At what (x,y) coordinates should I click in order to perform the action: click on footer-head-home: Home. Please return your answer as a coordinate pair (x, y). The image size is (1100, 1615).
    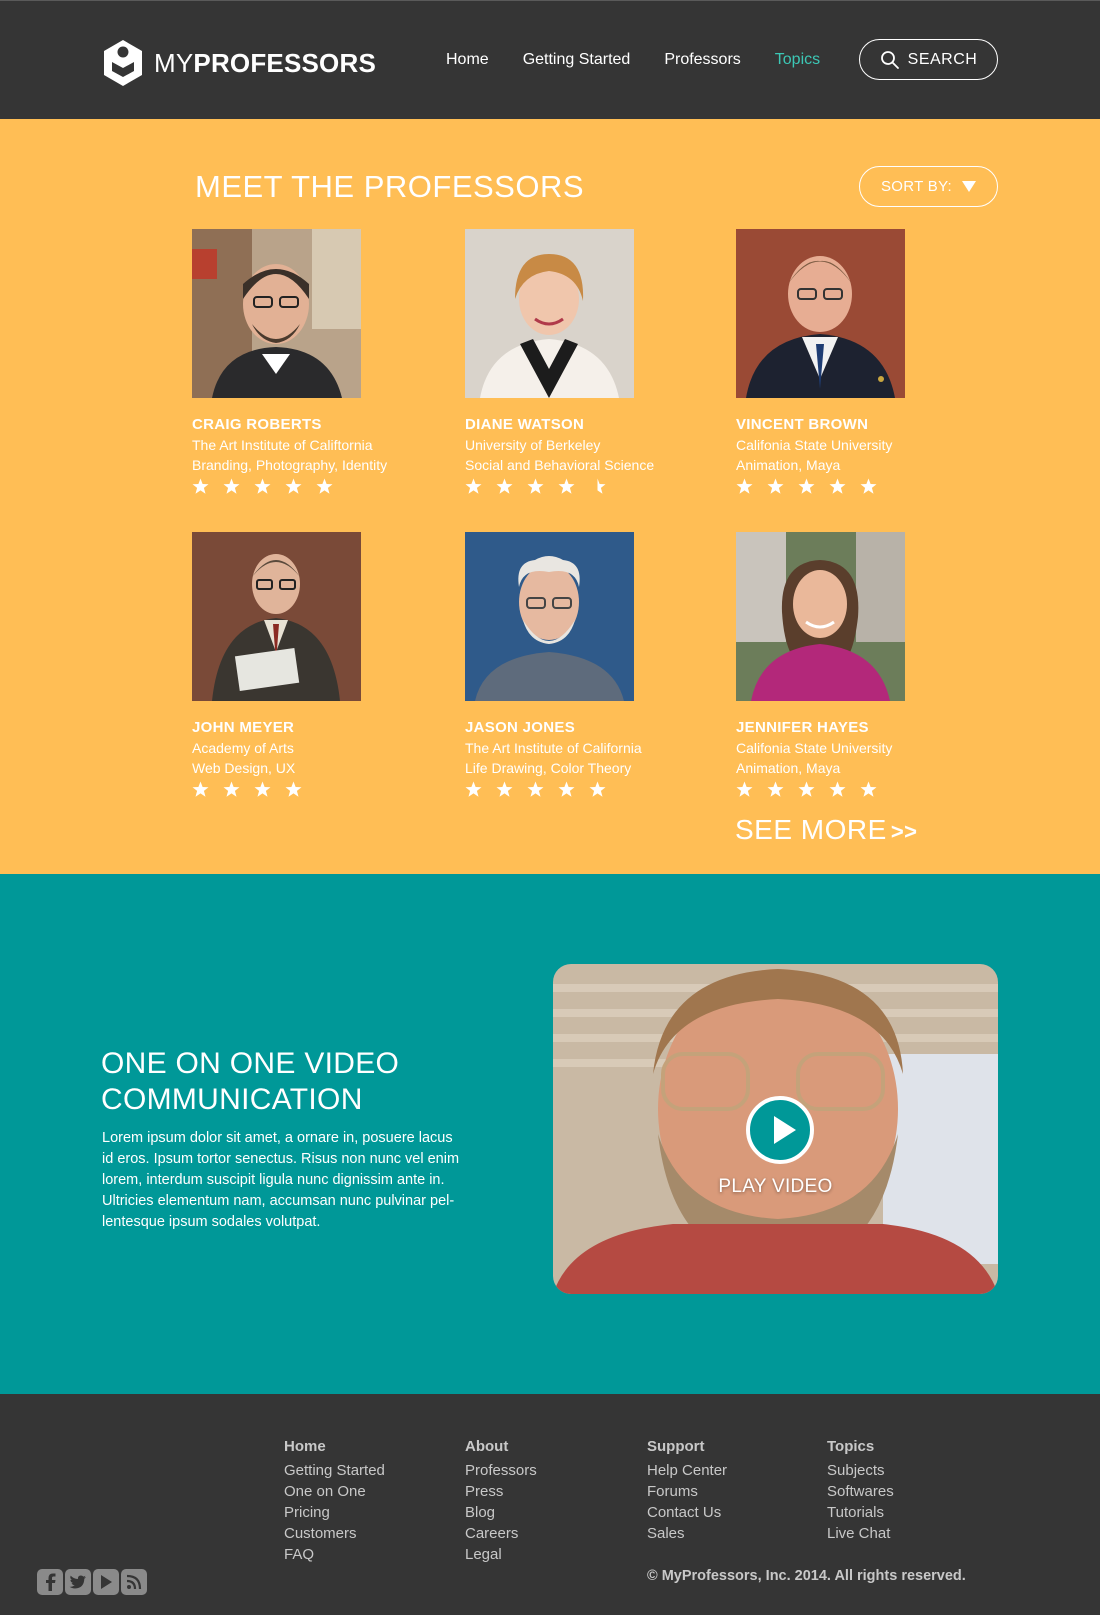
    Looking at the image, I should click on (364, 1446).